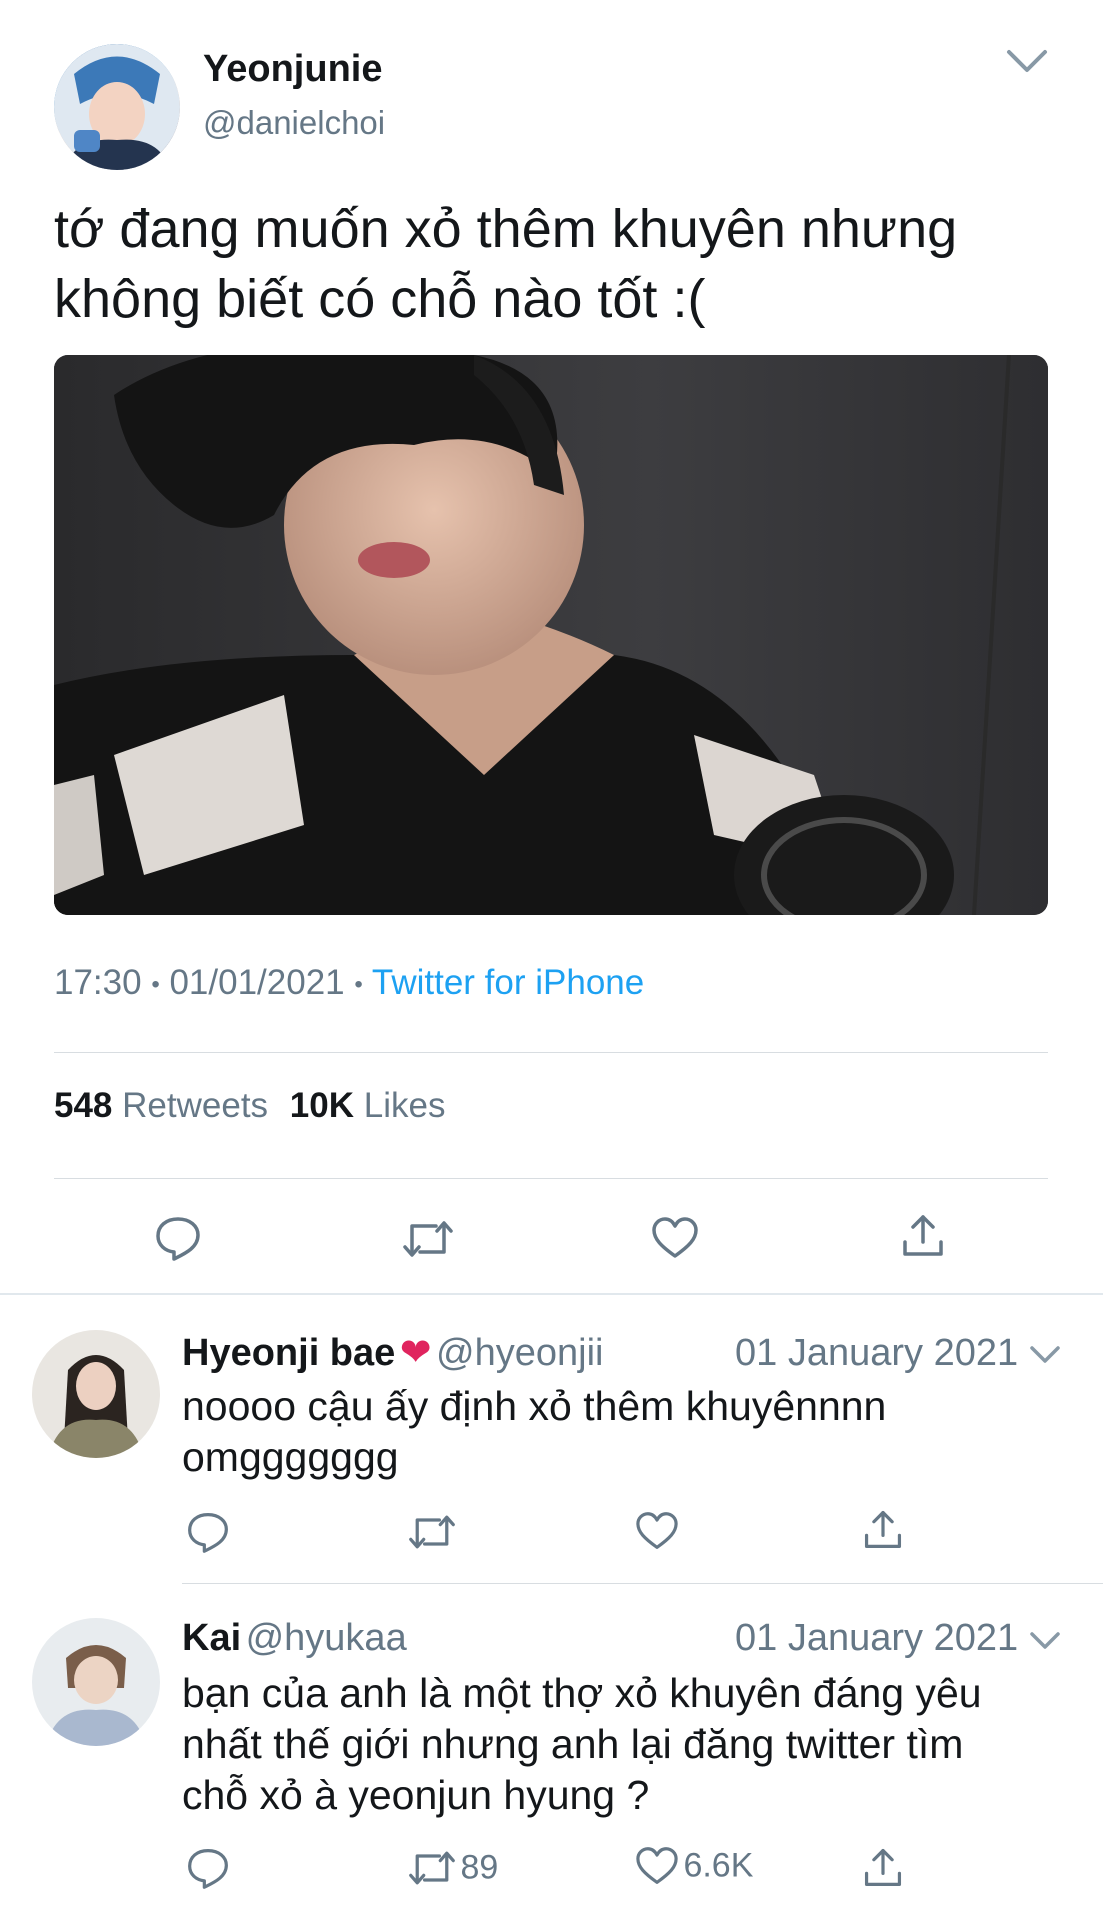 The height and width of the screenshot is (1920, 1103). Describe the element at coordinates (551, 1294) in the screenshot. I see `section-divider` at that location.